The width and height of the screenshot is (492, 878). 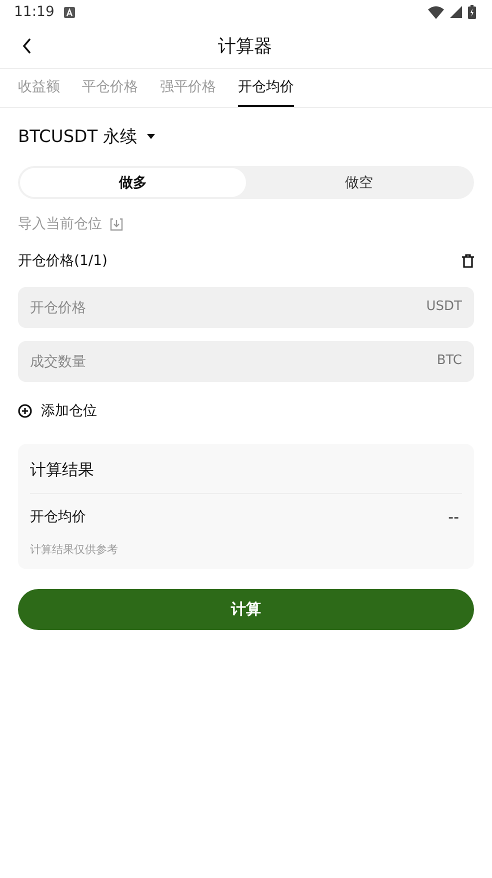 What do you see at coordinates (133, 182) in the screenshot?
I see `direction-option: 做多` at bounding box center [133, 182].